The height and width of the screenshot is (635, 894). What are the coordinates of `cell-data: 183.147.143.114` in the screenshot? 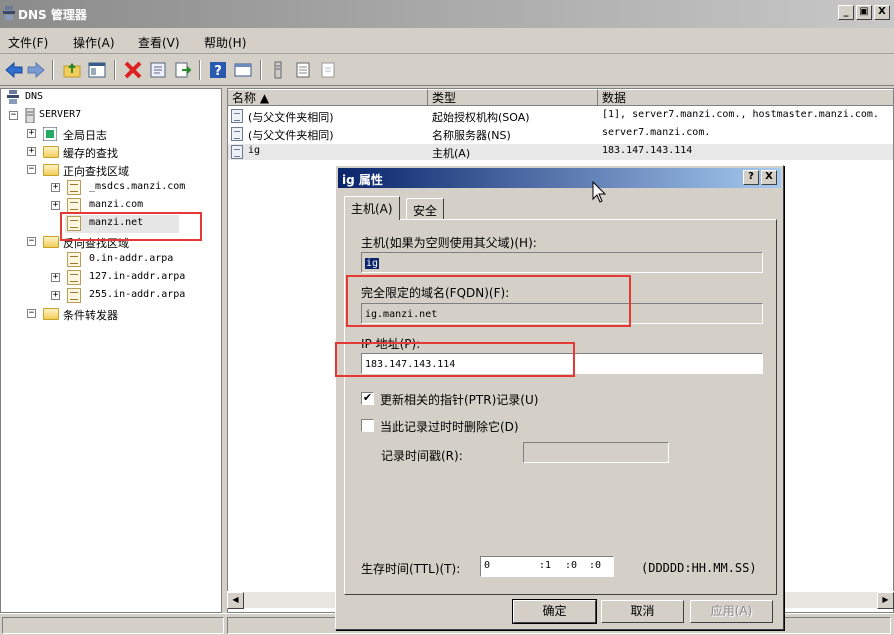 It's located at (647, 150).